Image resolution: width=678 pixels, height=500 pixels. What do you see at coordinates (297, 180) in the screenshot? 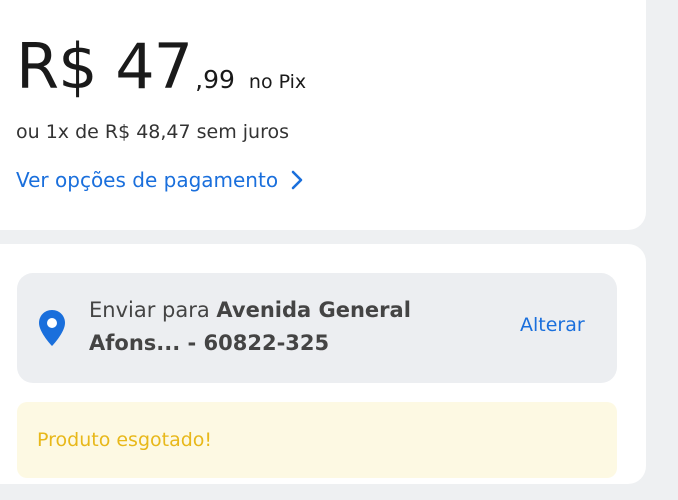
I see `chevron-right-icon` at bounding box center [297, 180].